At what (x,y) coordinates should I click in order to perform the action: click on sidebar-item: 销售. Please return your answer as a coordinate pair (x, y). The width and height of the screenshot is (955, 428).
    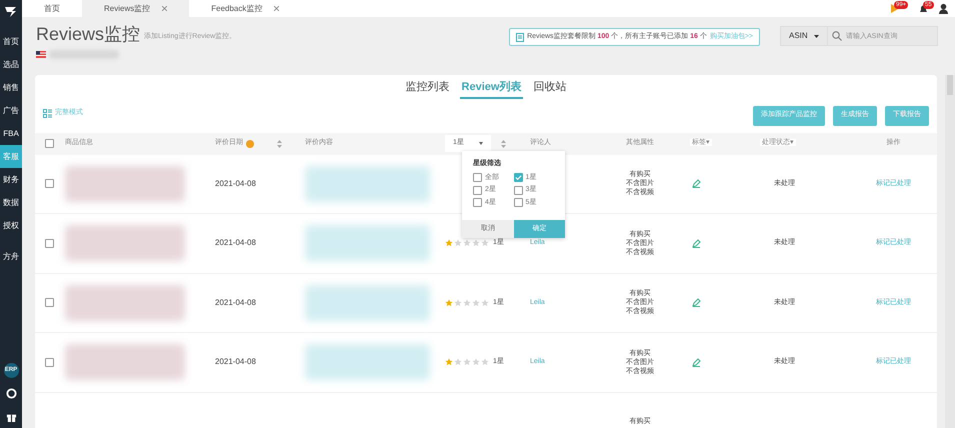
    Looking at the image, I should click on (11, 87).